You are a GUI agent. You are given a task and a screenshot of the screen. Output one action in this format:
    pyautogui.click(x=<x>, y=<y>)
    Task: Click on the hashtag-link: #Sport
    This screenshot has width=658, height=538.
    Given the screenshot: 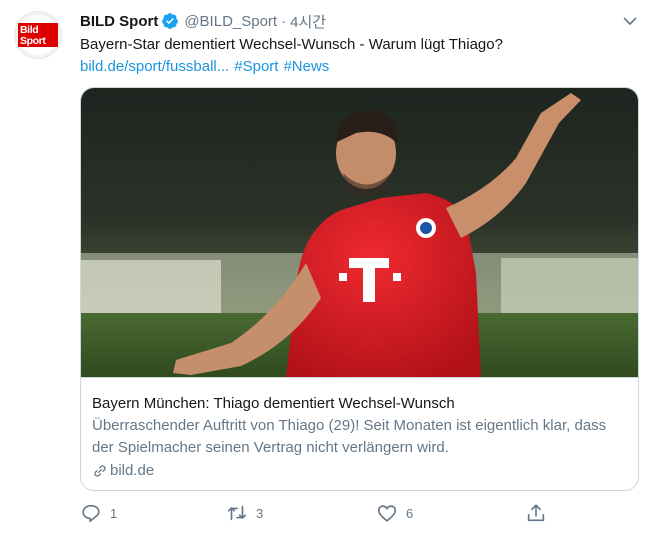 What is the action you would take?
    pyautogui.click(x=256, y=66)
    